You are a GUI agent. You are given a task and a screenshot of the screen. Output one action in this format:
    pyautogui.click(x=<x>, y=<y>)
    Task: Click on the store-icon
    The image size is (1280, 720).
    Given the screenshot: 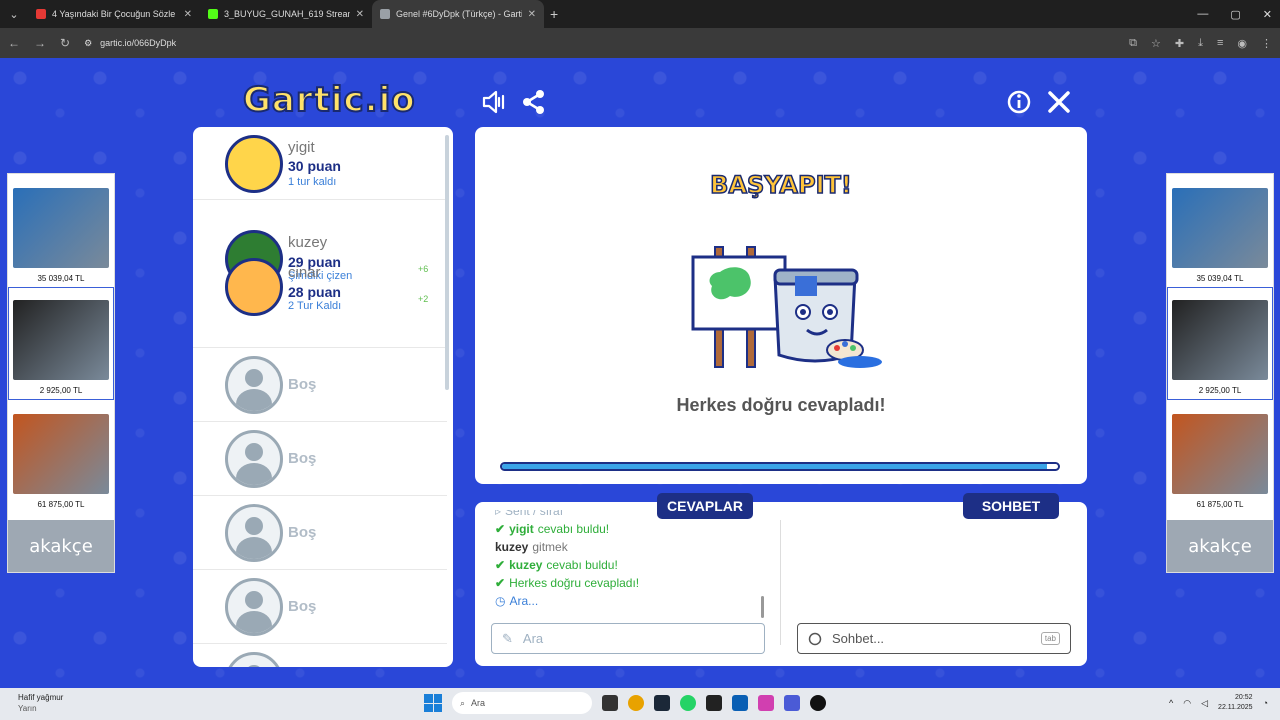 What is the action you would take?
    pyautogui.click(x=740, y=703)
    